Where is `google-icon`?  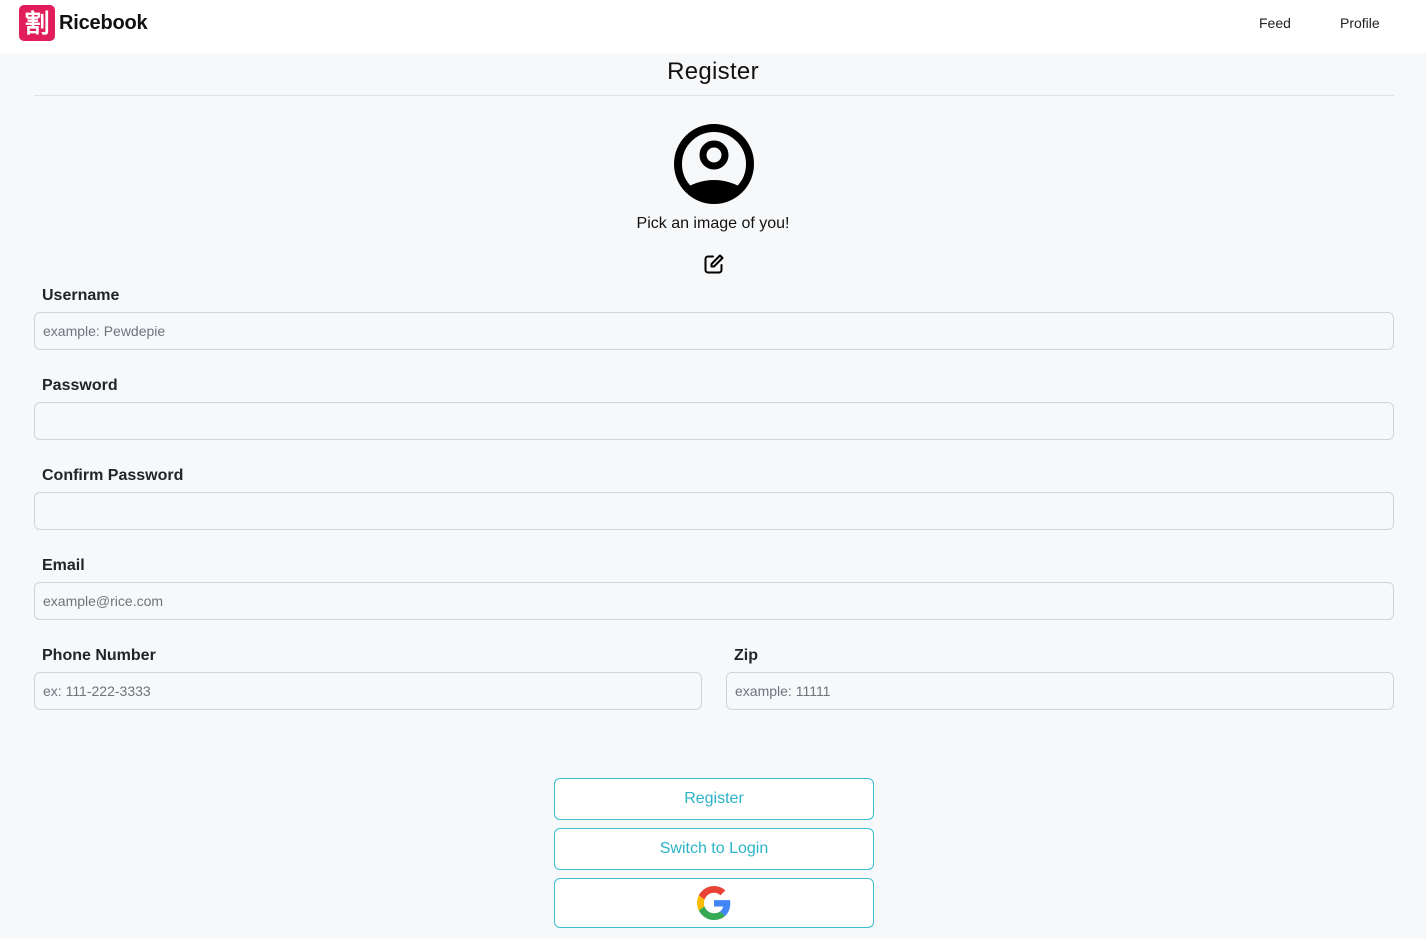 google-icon is located at coordinates (714, 903).